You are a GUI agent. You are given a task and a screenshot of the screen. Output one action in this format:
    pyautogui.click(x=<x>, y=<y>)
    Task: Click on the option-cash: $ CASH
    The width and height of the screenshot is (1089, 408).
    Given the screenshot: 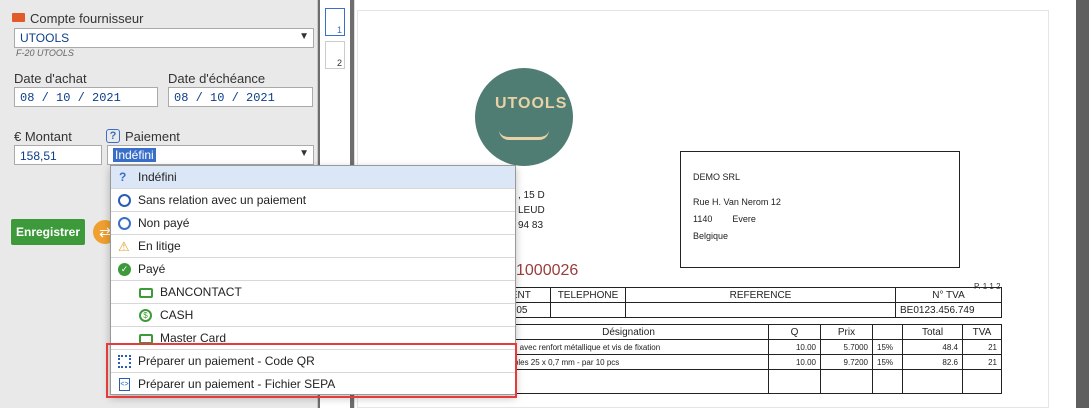 What is the action you would take?
    pyautogui.click(x=313, y=315)
    